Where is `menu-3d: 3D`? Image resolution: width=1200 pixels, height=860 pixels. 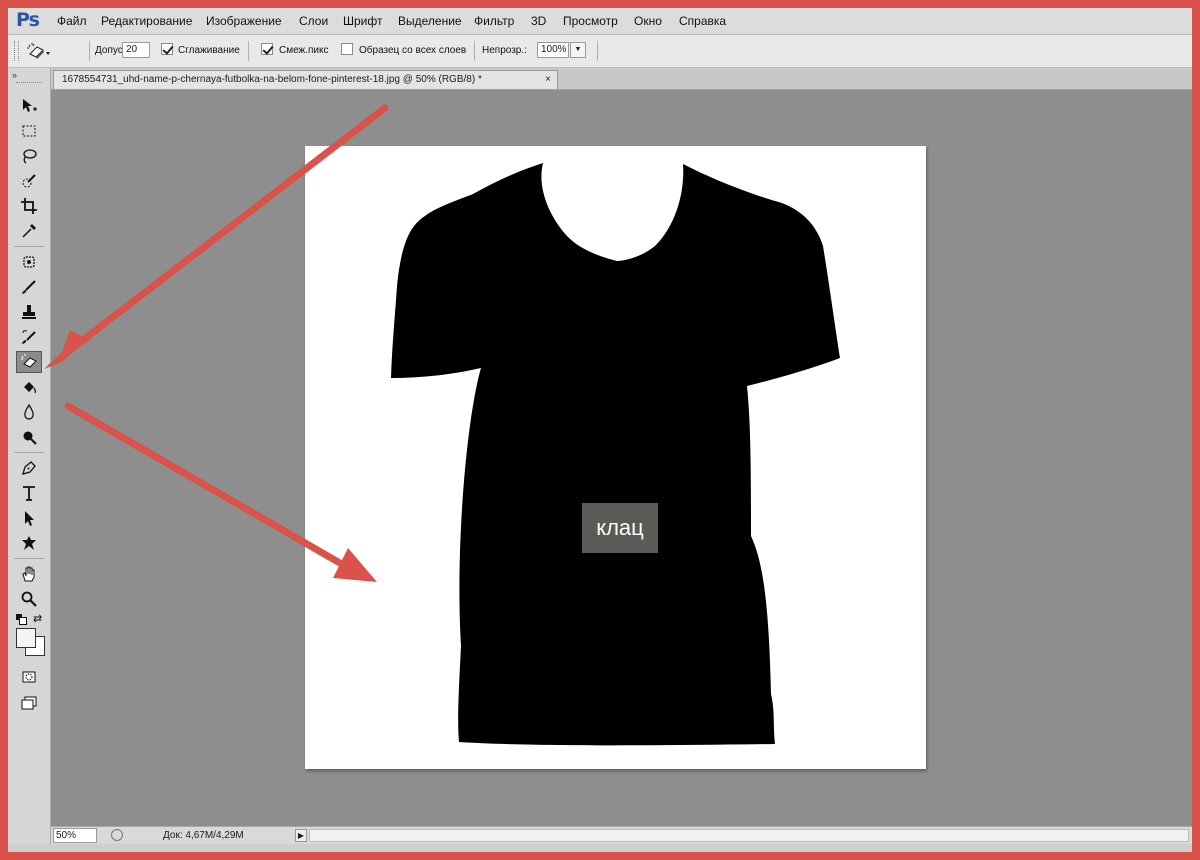
menu-3d: 3D is located at coordinates (538, 21).